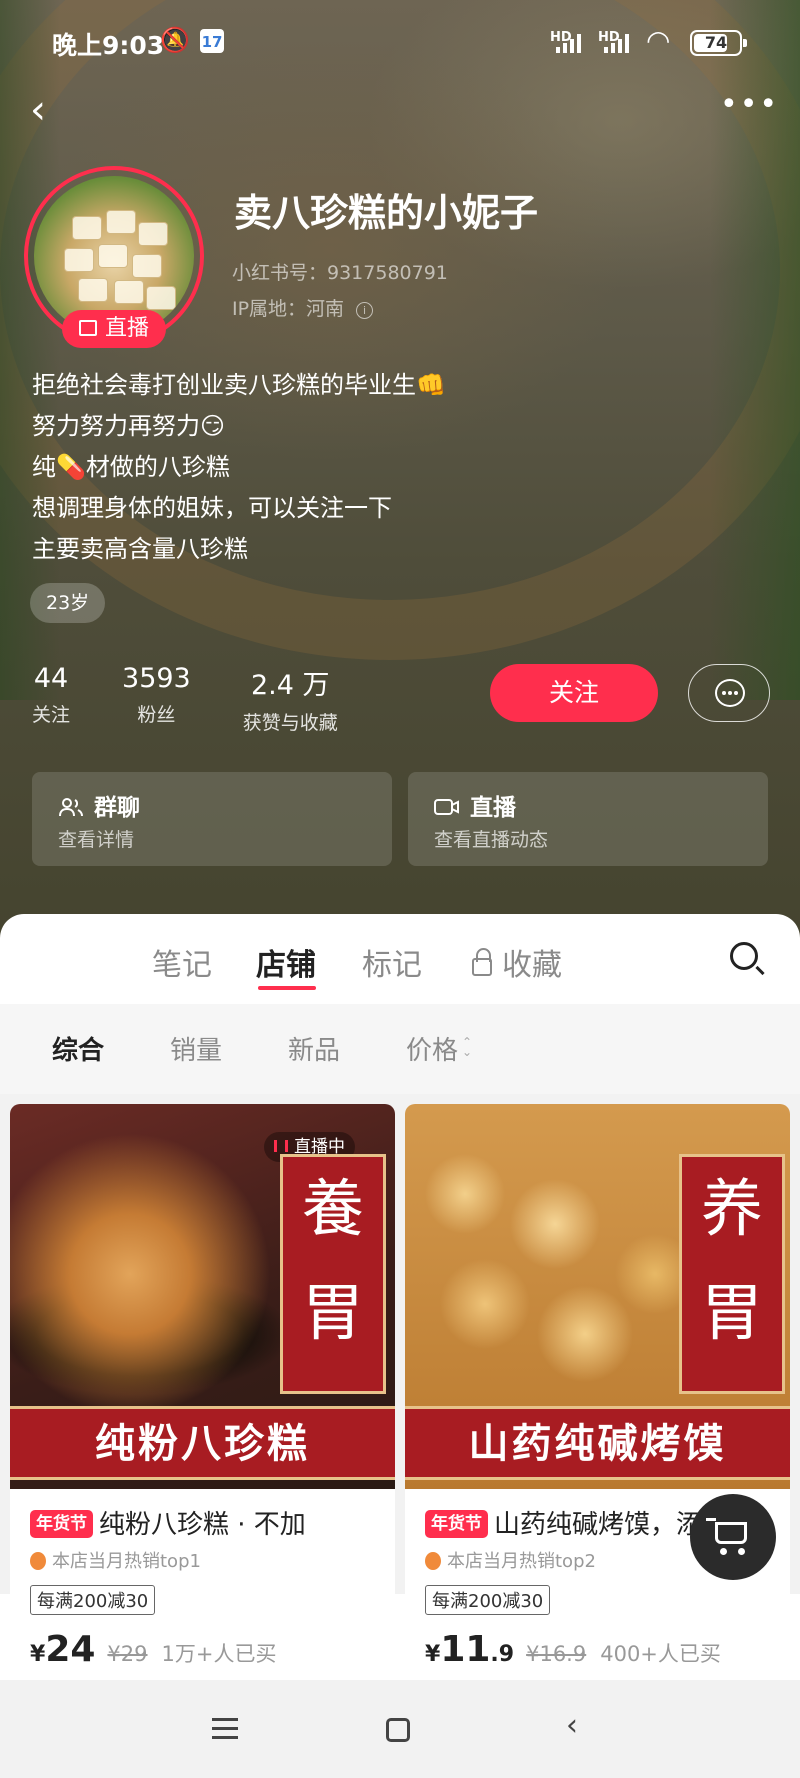  I want to click on gift-icon, so click(87, 328).